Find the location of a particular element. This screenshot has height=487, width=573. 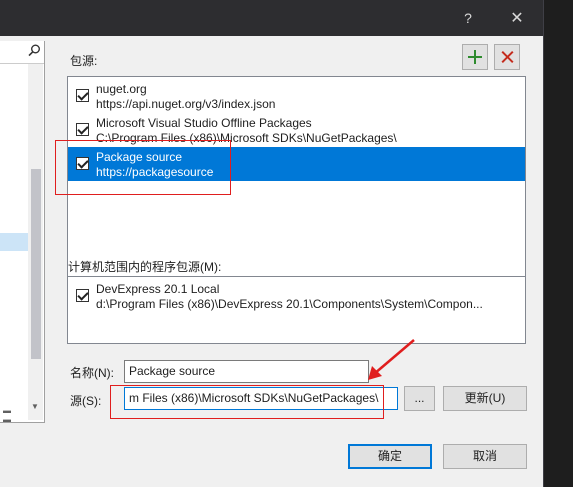

tree-scrollbar-thumb is located at coordinates (36, 264).